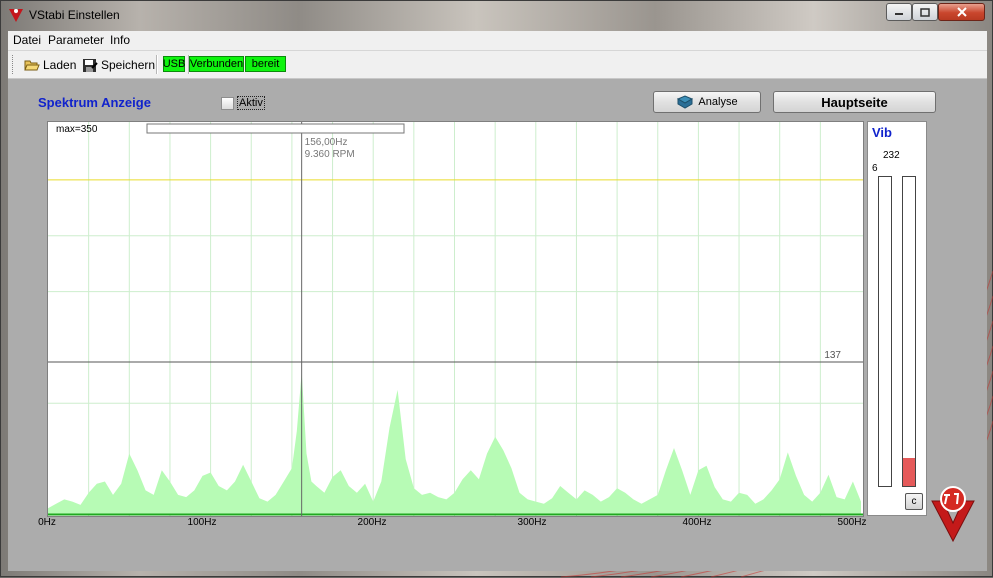  I want to click on close-button, so click(961, 12).